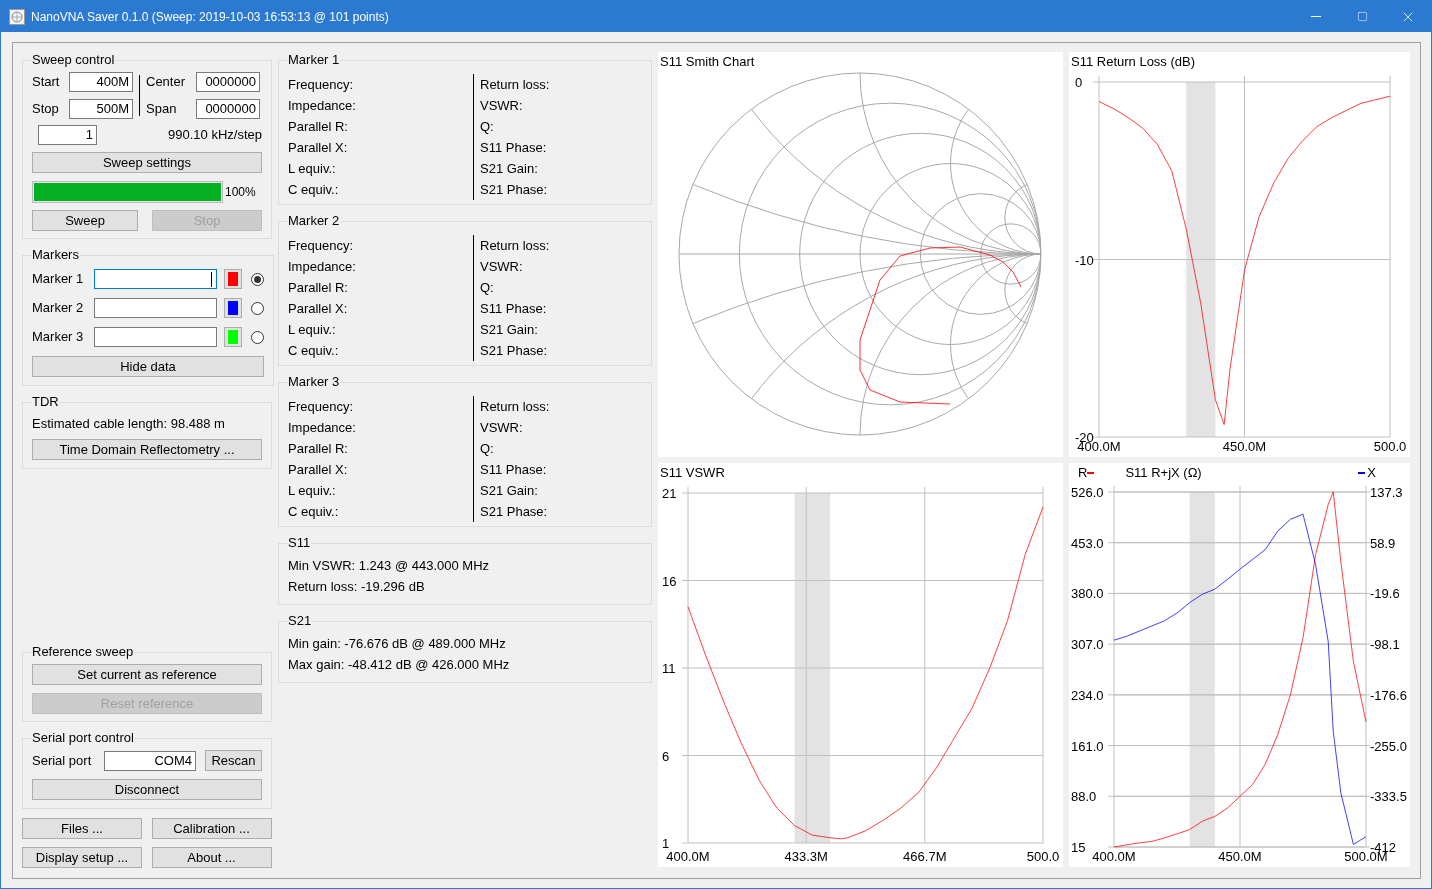 The width and height of the screenshot is (1432, 889). What do you see at coordinates (1371, 473) in the screenshot?
I see `legend-label: X` at bounding box center [1371, 473].